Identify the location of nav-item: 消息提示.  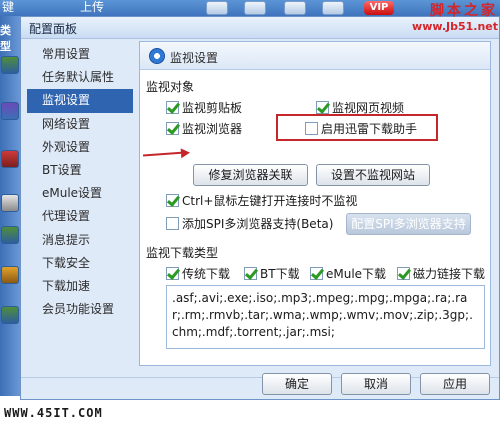
(80, 240).